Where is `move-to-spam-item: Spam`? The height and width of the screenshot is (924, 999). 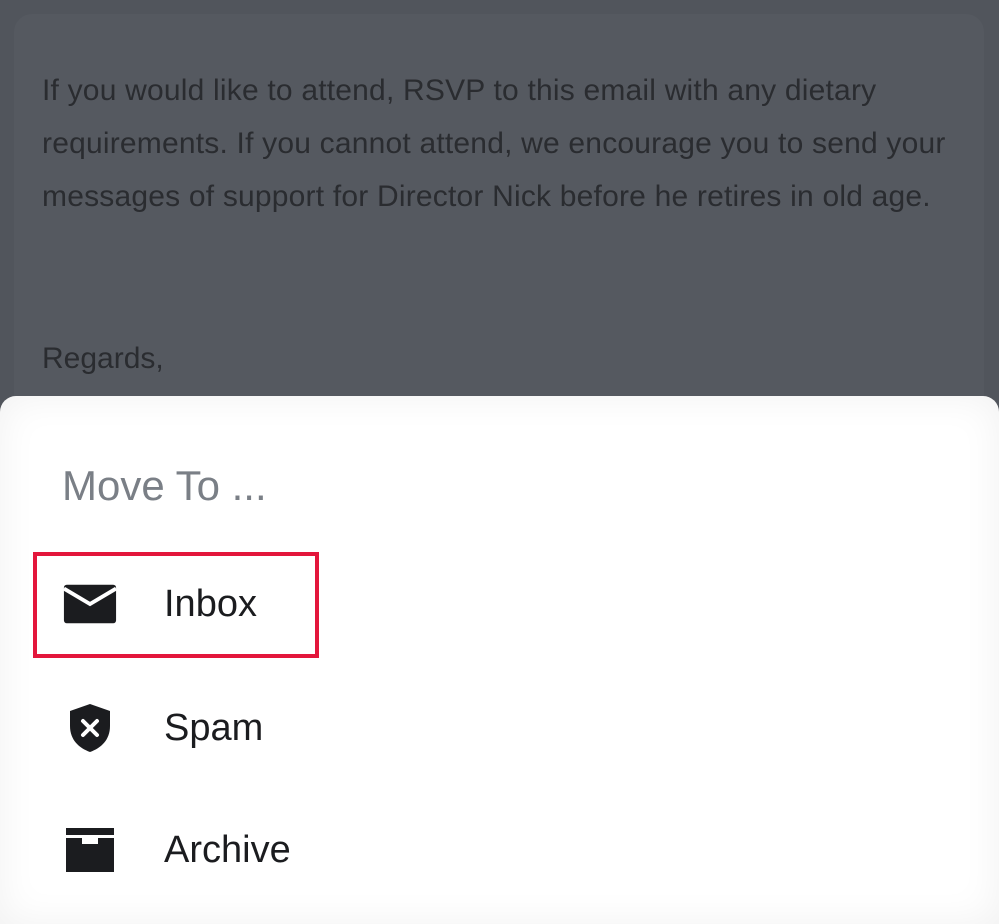 move-to-spam-item: Spam is located at coordinates (236, 728).